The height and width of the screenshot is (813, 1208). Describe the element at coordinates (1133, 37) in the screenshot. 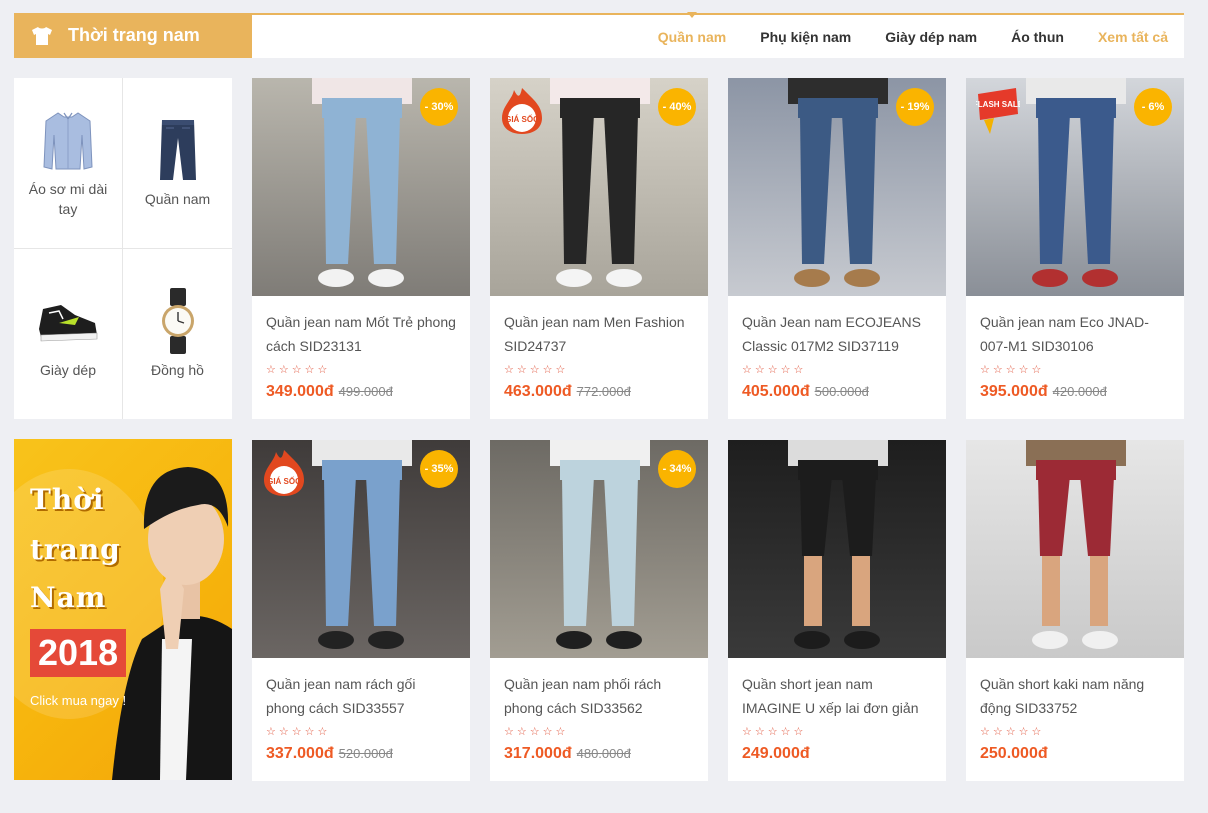

I see `see-all-link: Xem tất cả` at that location.